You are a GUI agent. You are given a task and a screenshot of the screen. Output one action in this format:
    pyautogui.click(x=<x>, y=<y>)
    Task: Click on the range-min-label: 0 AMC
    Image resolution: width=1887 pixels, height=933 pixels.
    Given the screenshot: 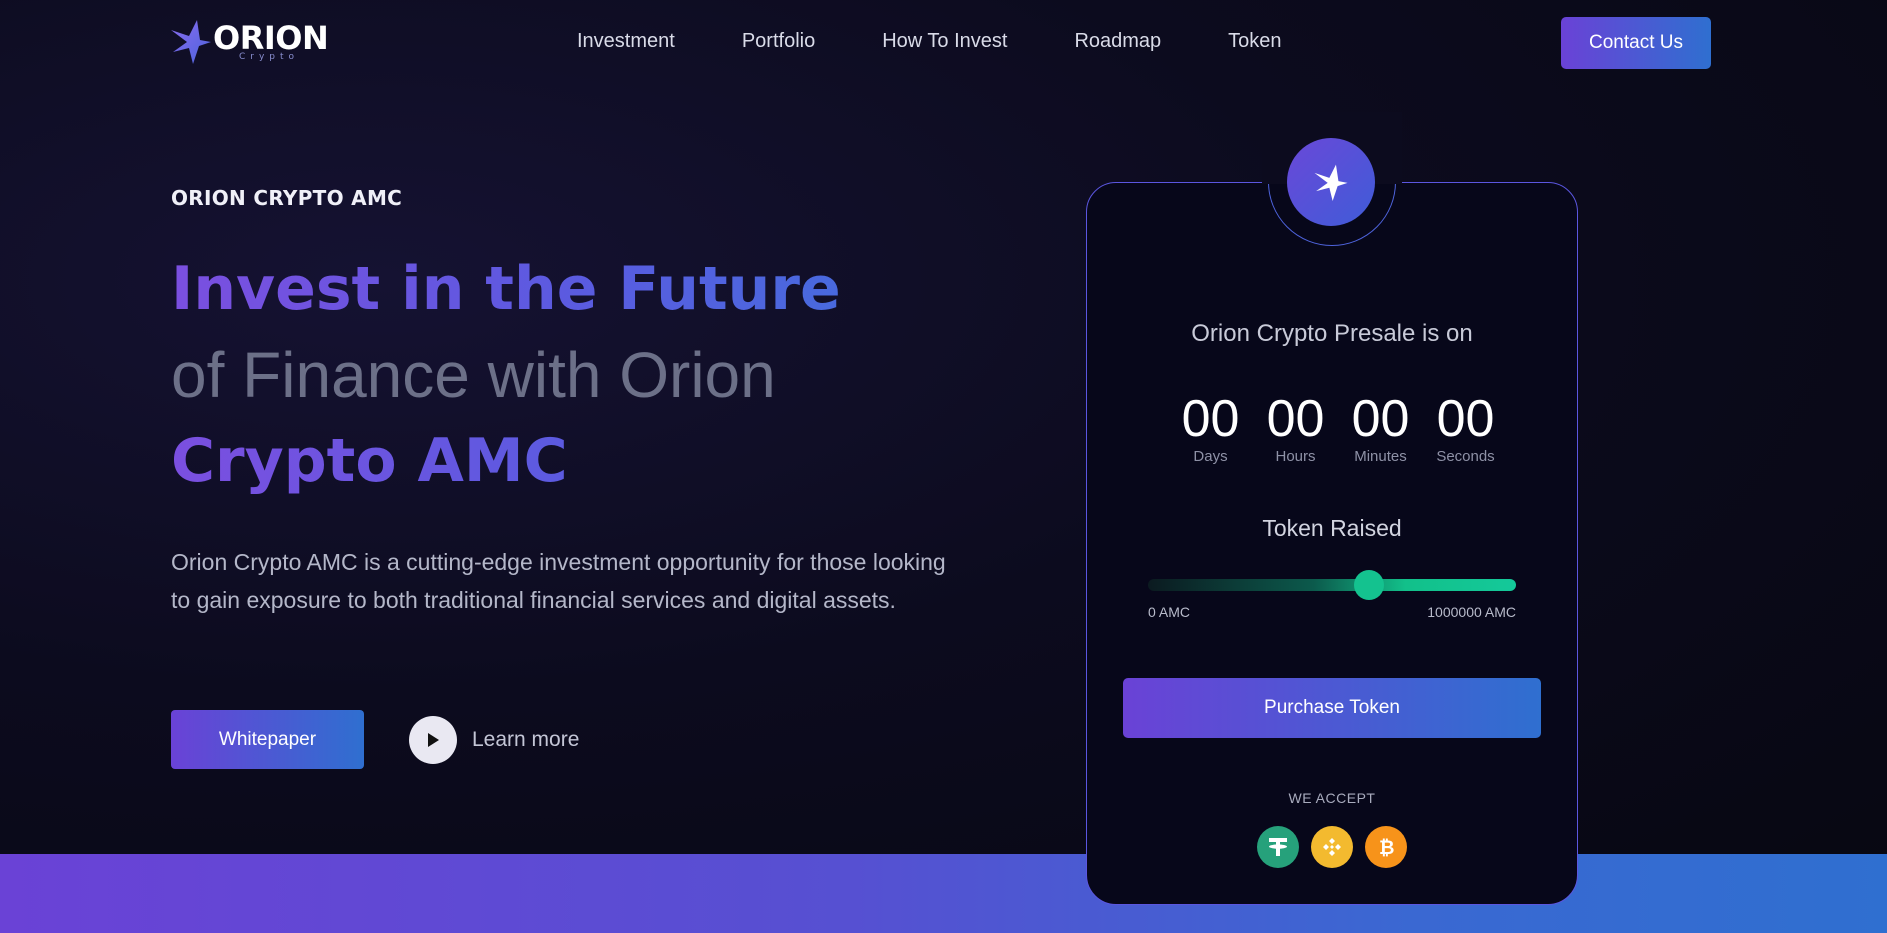 What is the action you would take?
    pyautogui.click(x=1169, y=612)
    